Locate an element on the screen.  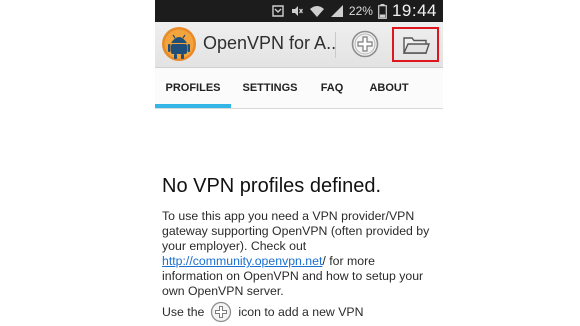
action-bar: OpenVPN for A.. is located at coordinates (299, 45).